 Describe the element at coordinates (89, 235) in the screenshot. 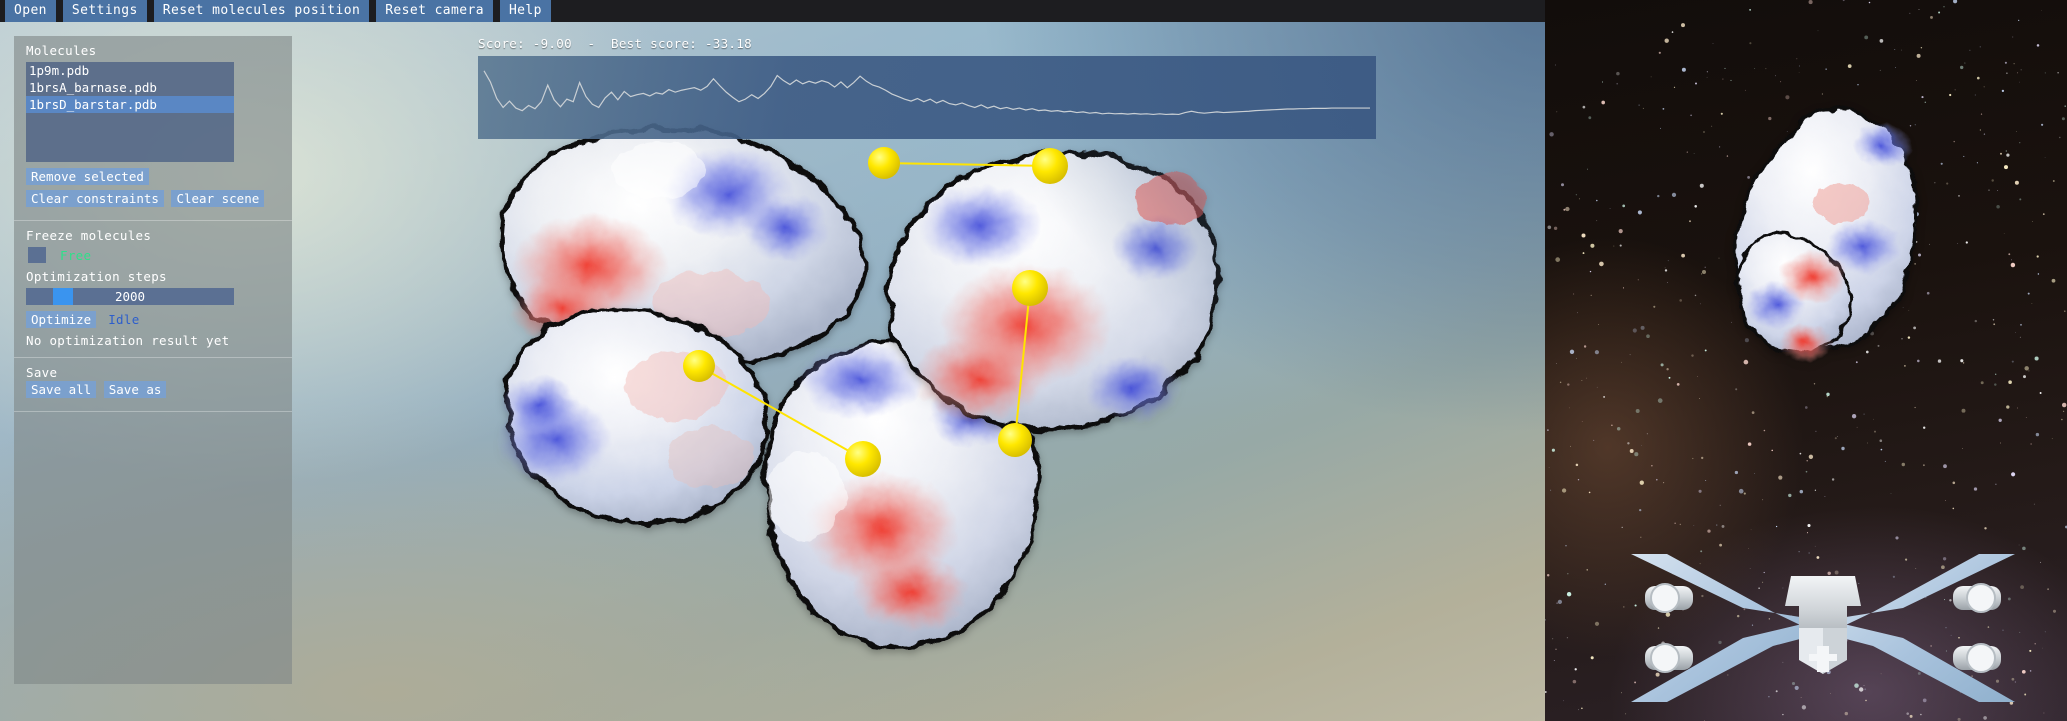

I see `freeze-molecules-label: Freeze molecules` at that location.